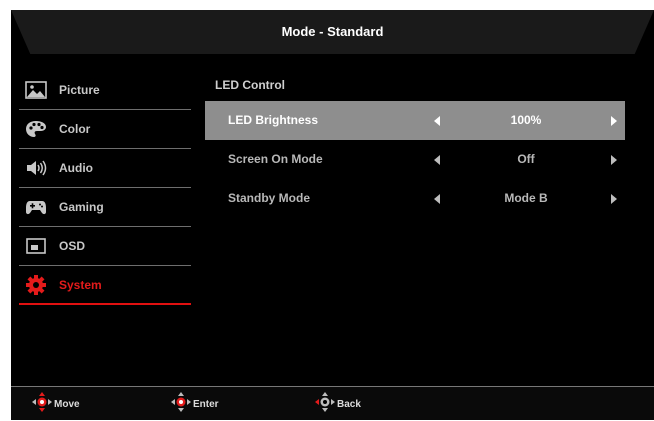 This screenshot has width=654, height=421. What do you see at coordinates (36, 207) in the screenshot?
I see `gamepad-icon` at bounding box center [36, 207].